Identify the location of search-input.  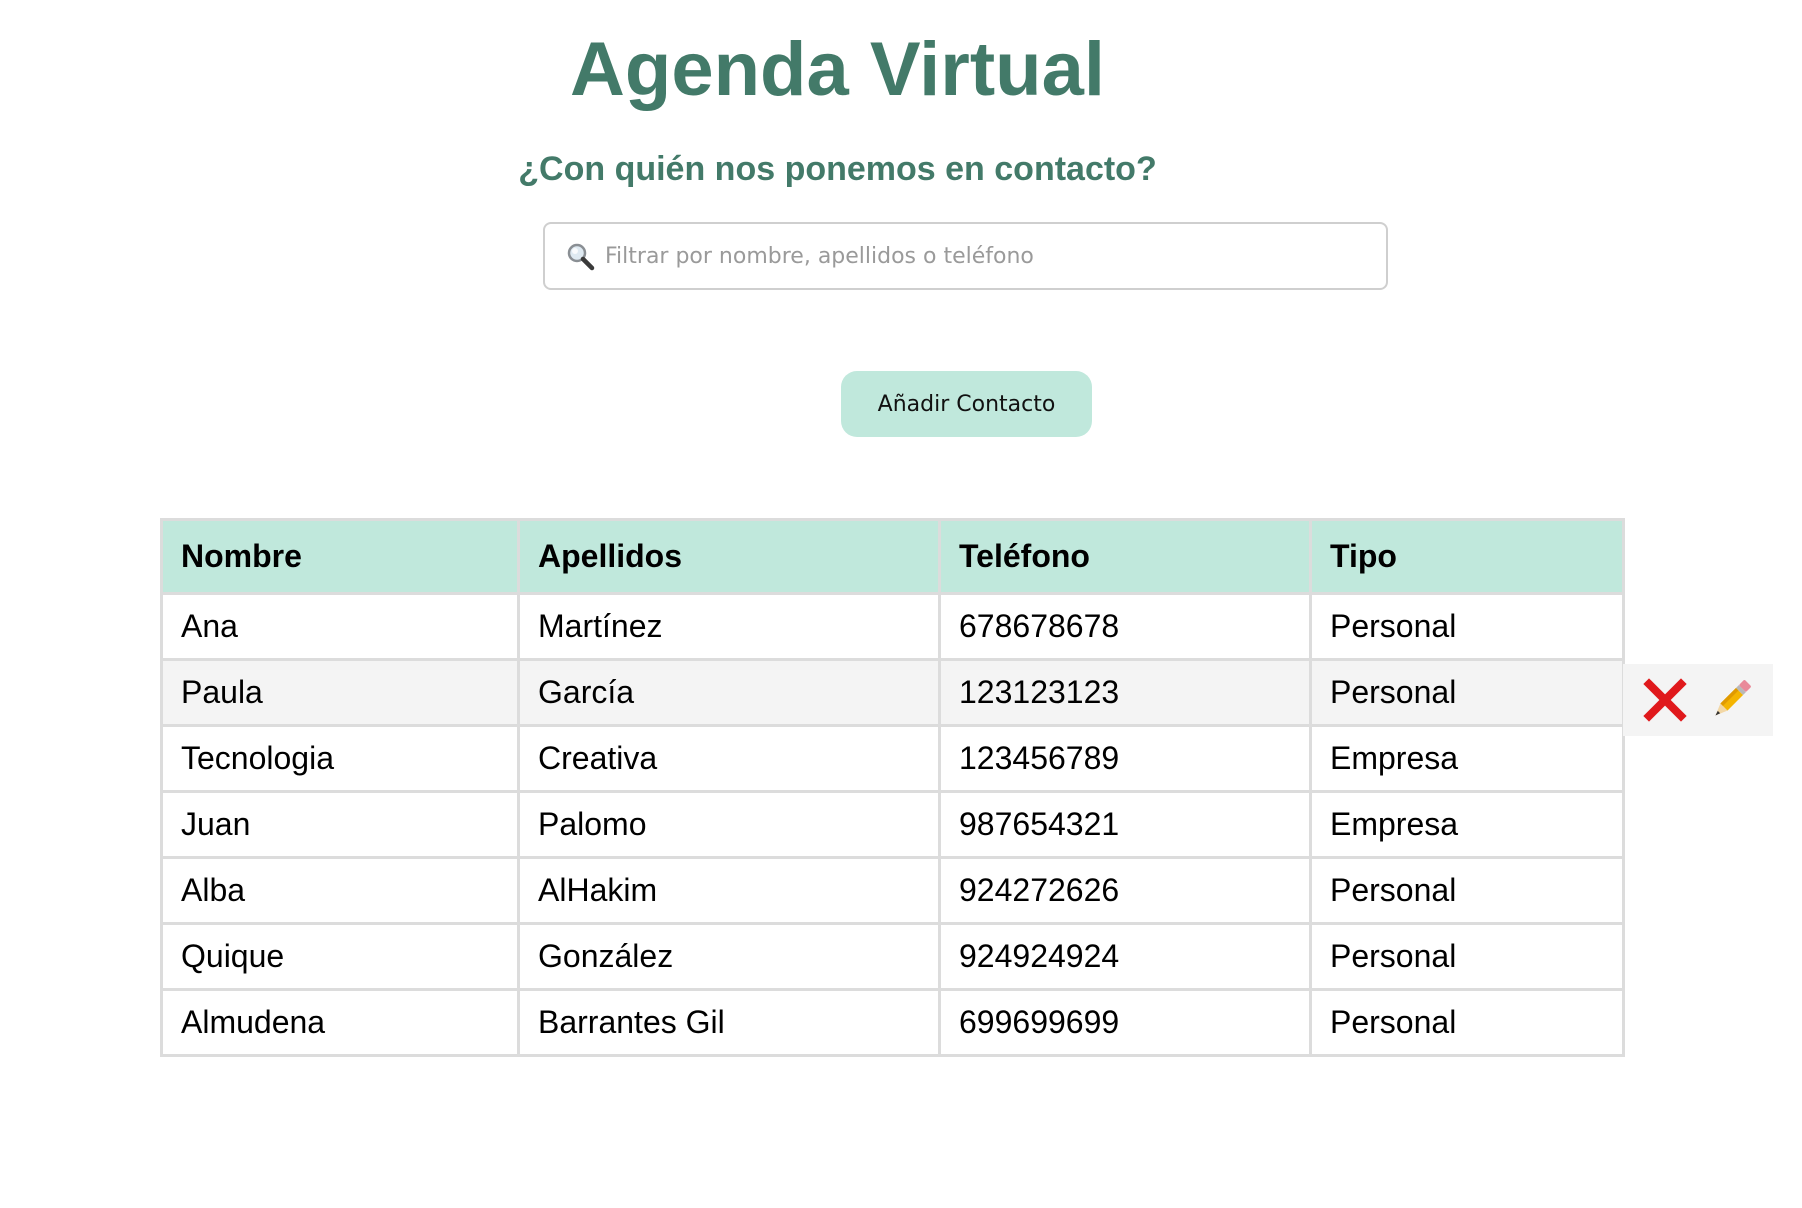
(994, 256).